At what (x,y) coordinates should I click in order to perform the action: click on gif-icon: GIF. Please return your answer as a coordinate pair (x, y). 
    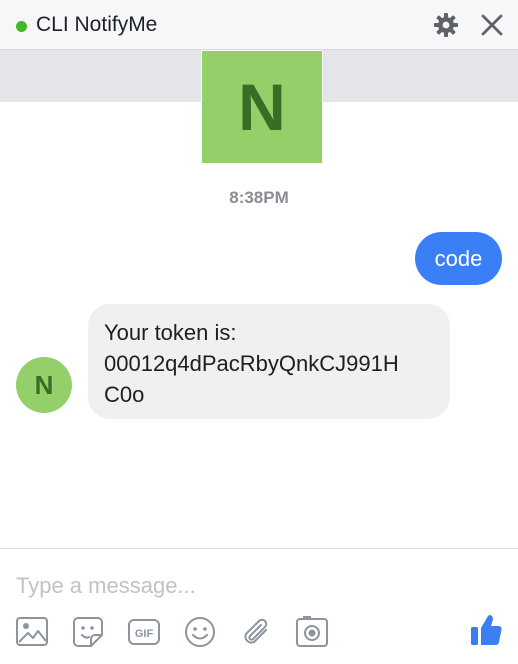
    Looking at the image, I should click on (144, 632).